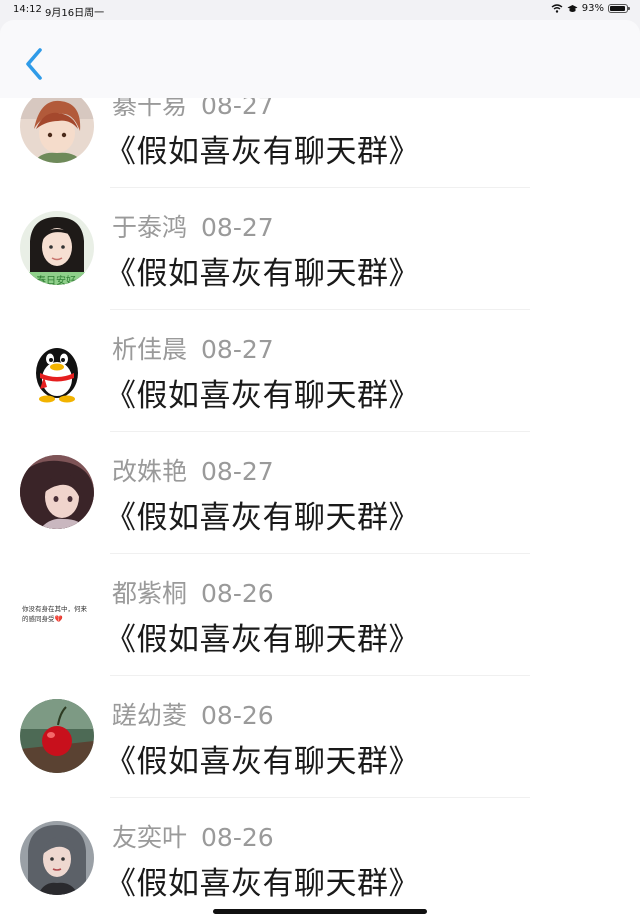 The height and width of the screenshot is (921, 640). What do you see at coordinates (27, 9) in the screenshot?
I see `status-time: 14:12` at bounding box center [27, 9].